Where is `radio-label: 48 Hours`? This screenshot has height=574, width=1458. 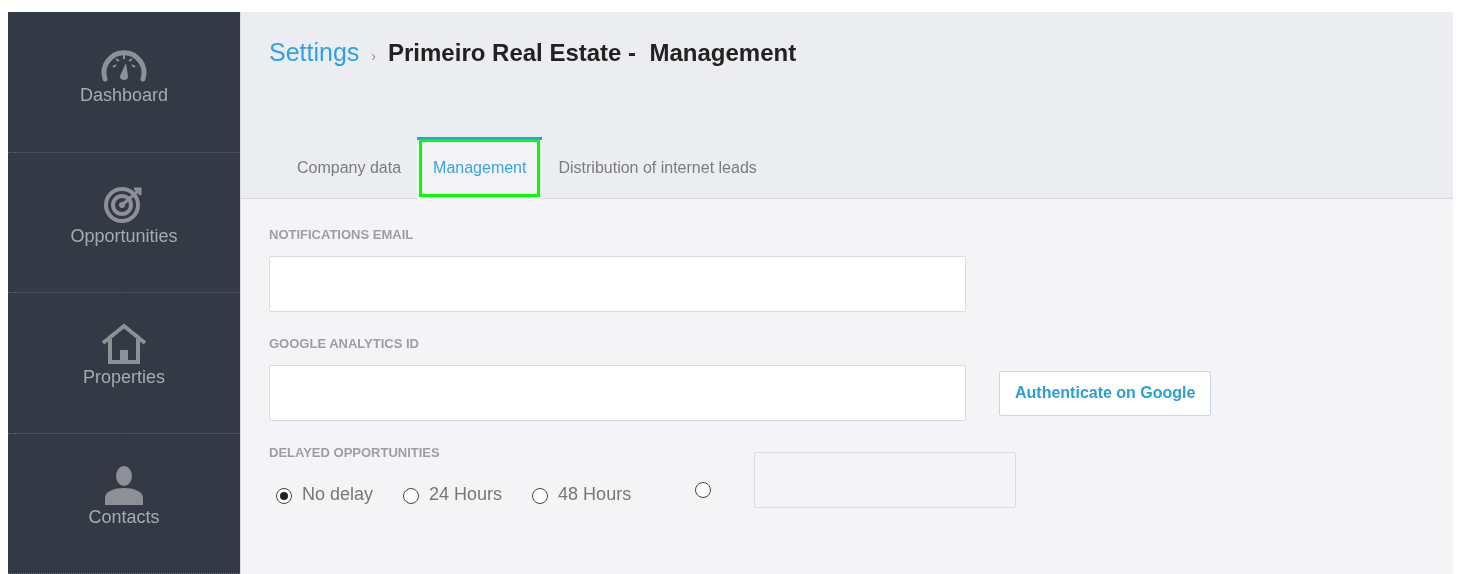 radio-label: 48 Hours is located at coordinates (595, 494).